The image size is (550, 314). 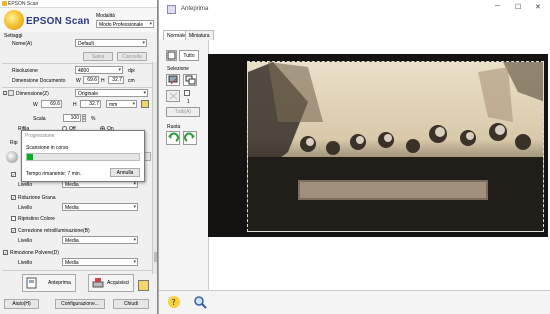 I want to click on doc-size-label: Dimensione Documento, so click(x=39, y=81).